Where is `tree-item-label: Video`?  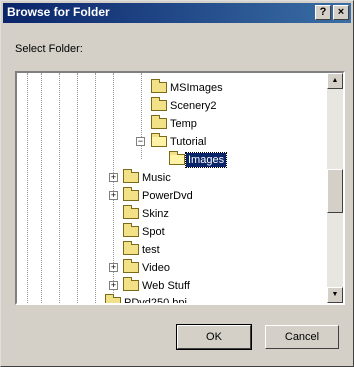 tree-item-label: Video is located at coordinates (156, 268).